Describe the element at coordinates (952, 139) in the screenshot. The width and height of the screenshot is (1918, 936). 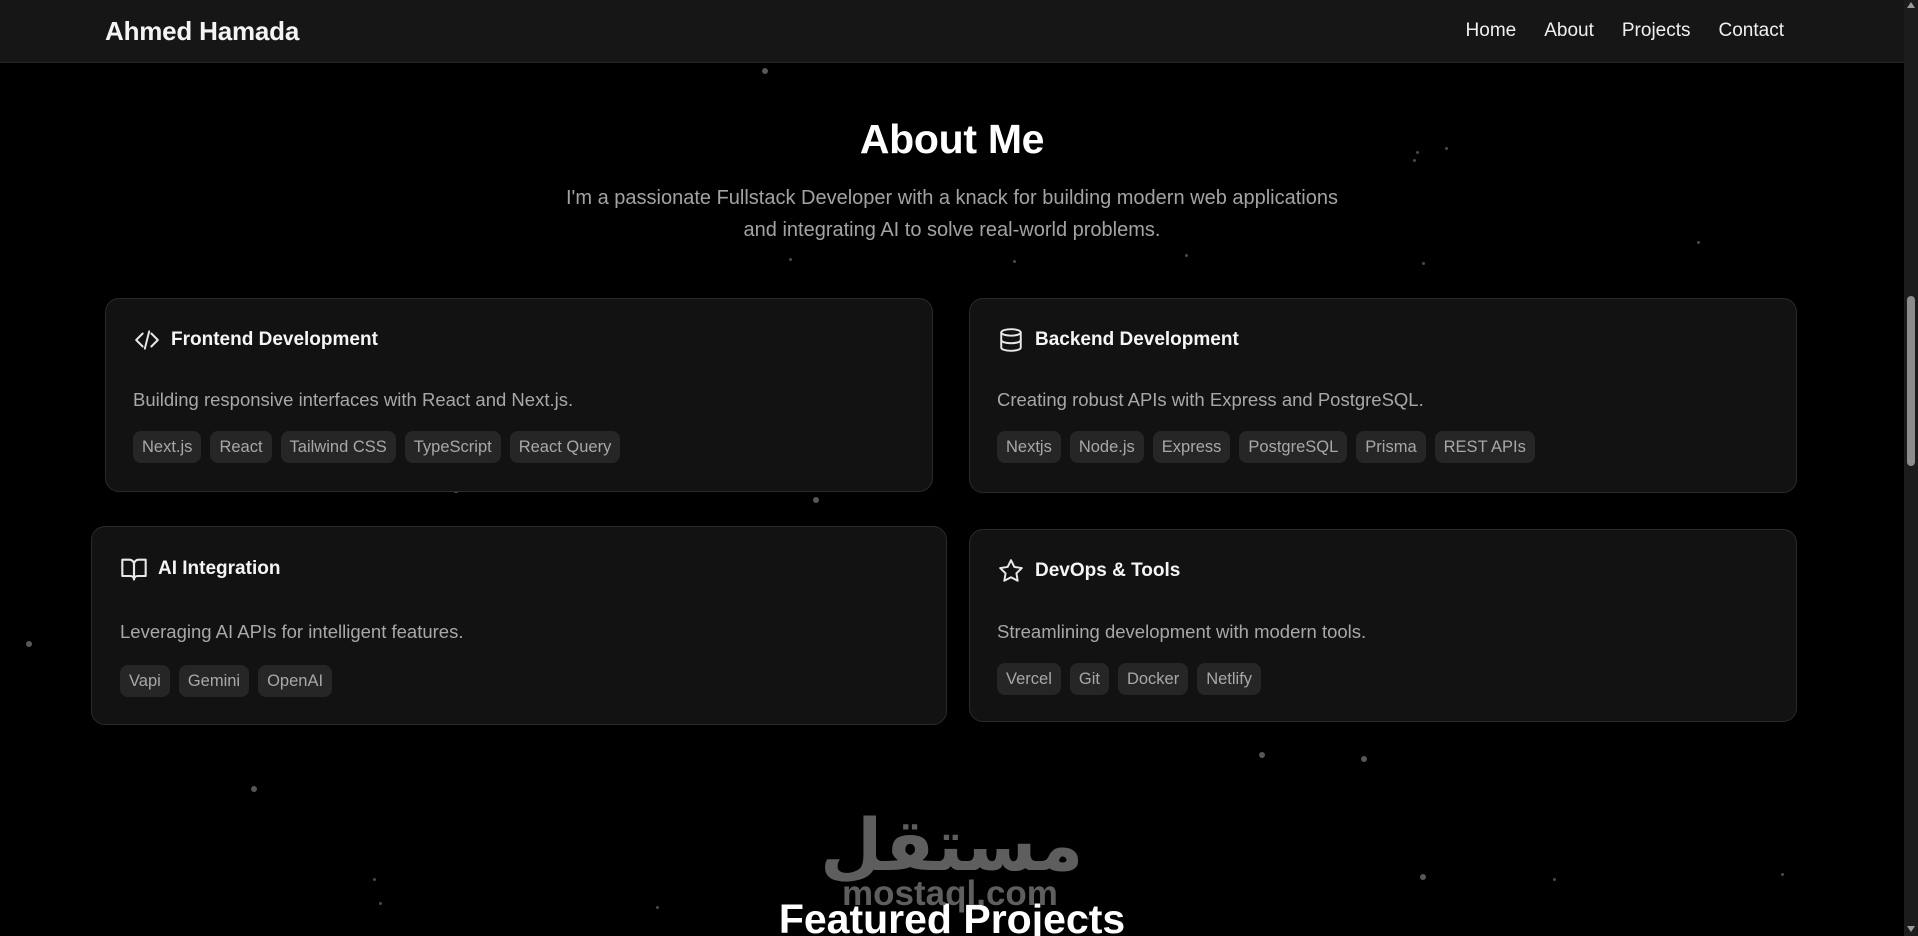
I see `about-title: About Me` at that location.